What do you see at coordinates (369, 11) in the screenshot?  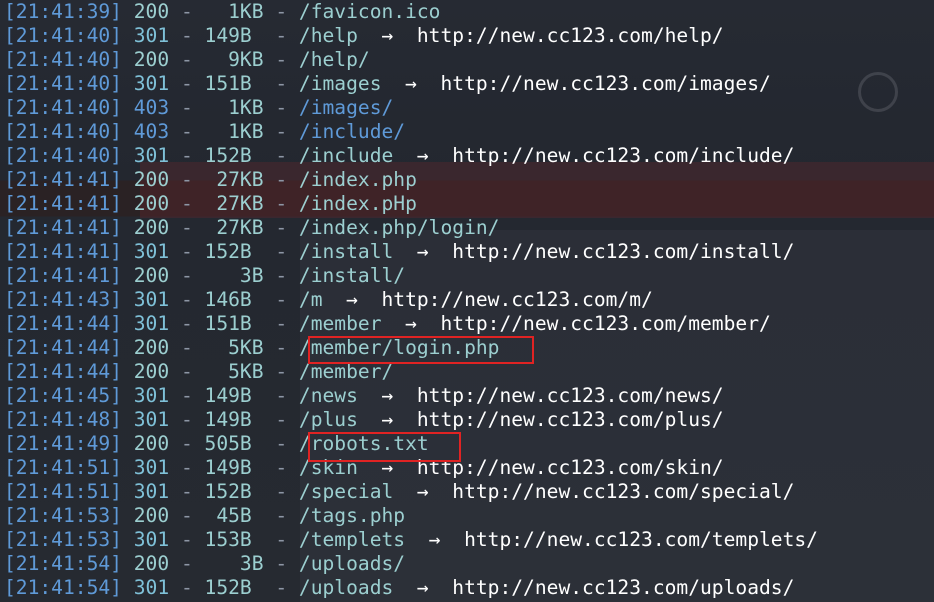 I see `log-path: /favicon.ico` at bounding box center [369, 11].